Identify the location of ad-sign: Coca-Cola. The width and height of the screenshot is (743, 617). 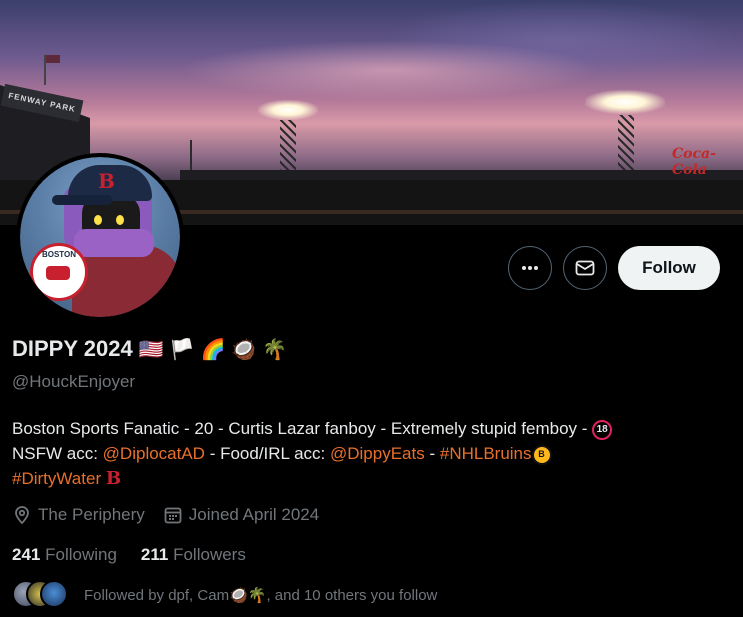
(694, 162).